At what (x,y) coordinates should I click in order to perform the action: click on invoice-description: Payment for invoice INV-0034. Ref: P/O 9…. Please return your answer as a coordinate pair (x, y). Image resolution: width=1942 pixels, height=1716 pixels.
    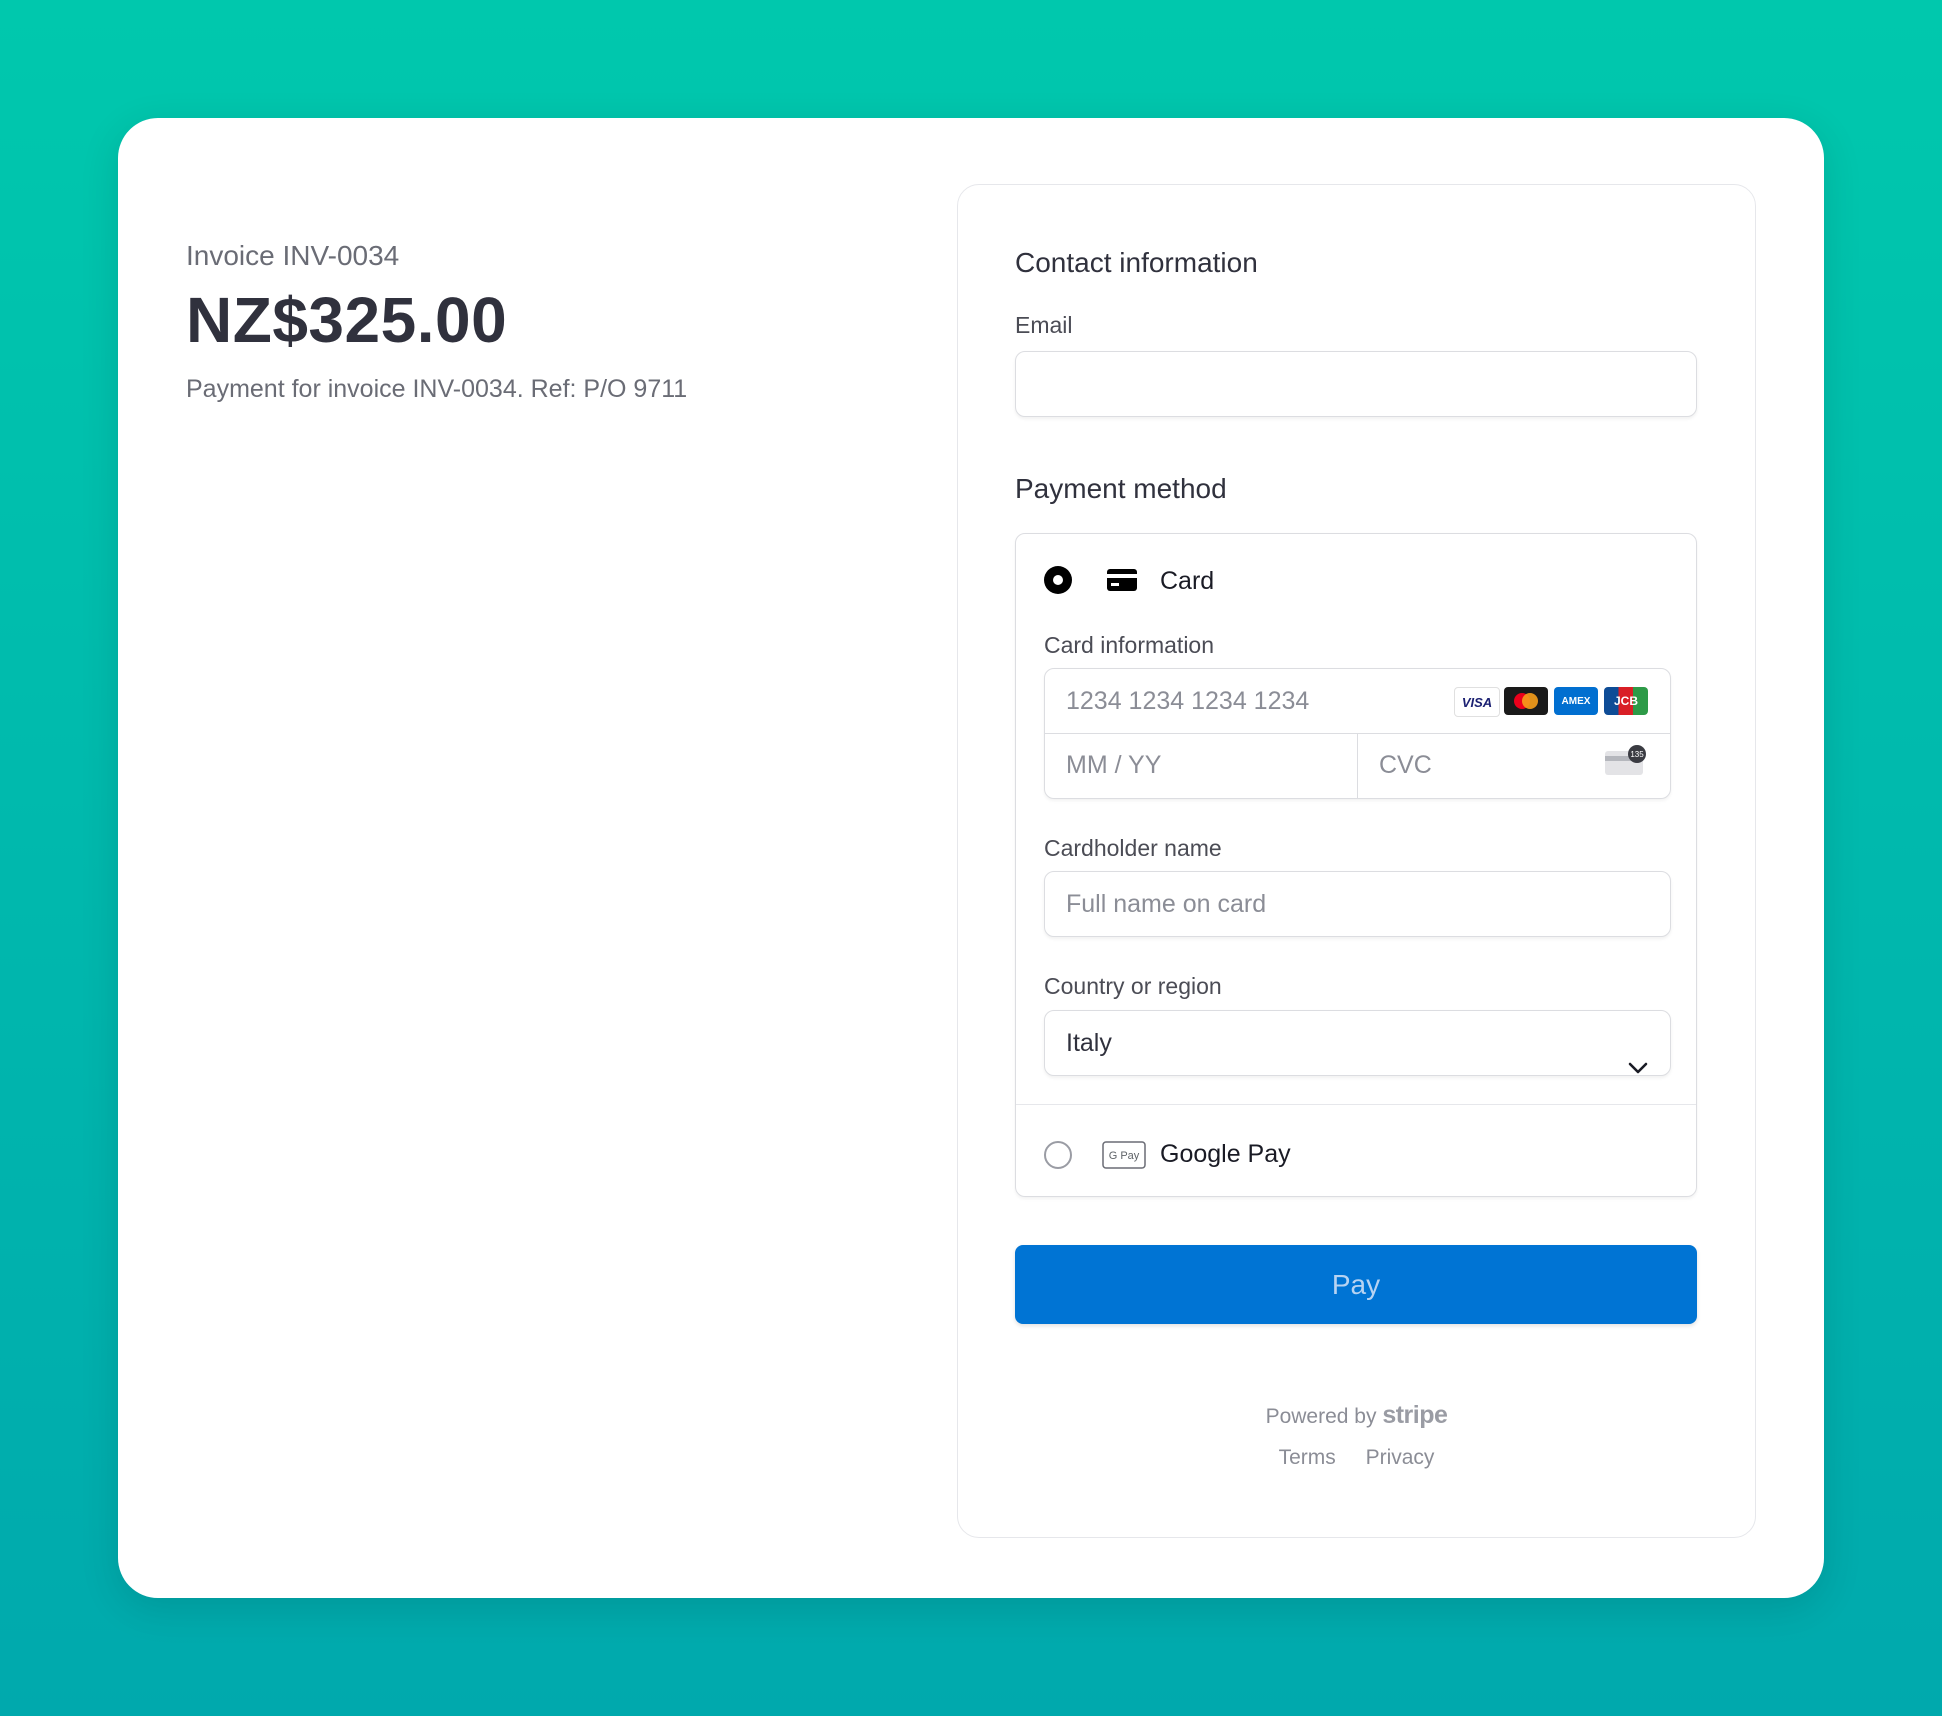
    Looking at the image, I should click on (437, 389).